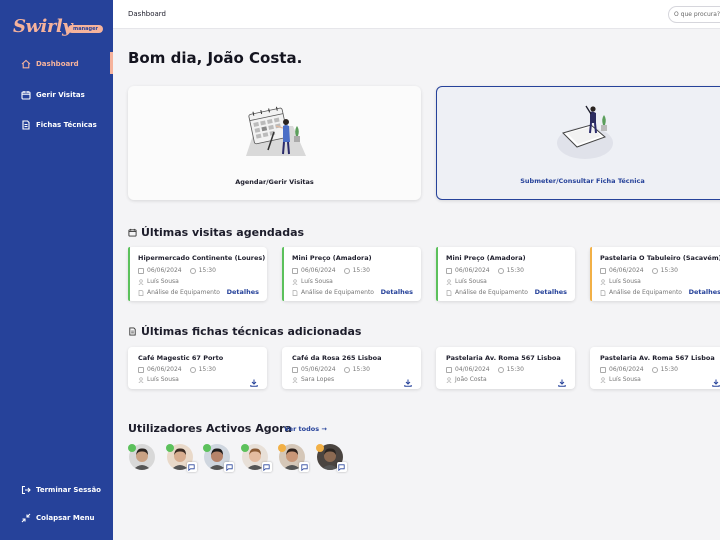  What do you see at coordinates (657, 358) in the screenshot?
I see `sheet-name: Pastelaria Av. Roma 567 Lisboa` at bounding box center [657, 358].